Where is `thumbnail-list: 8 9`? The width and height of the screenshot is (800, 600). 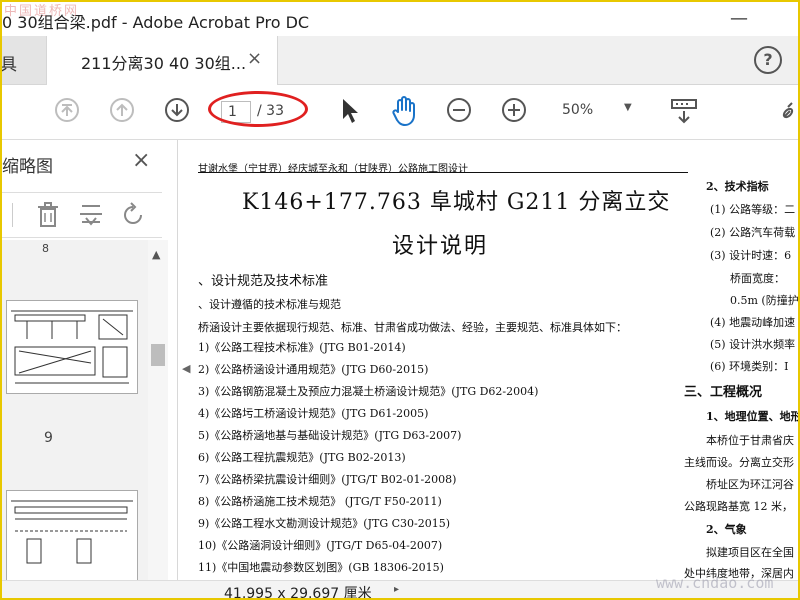 thumbnail-list: 8 9 is located at coordinates (75, 410).